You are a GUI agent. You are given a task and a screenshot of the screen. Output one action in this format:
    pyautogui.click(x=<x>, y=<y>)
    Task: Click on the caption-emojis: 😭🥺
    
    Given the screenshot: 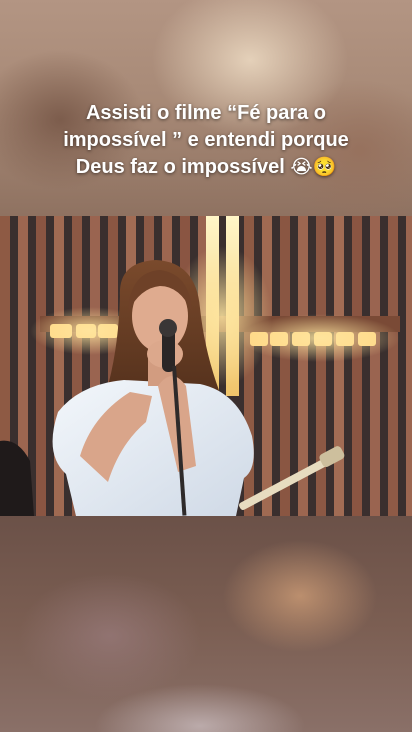 What is the action you would take?
    pyautogui.click(x=313, y=167)
    